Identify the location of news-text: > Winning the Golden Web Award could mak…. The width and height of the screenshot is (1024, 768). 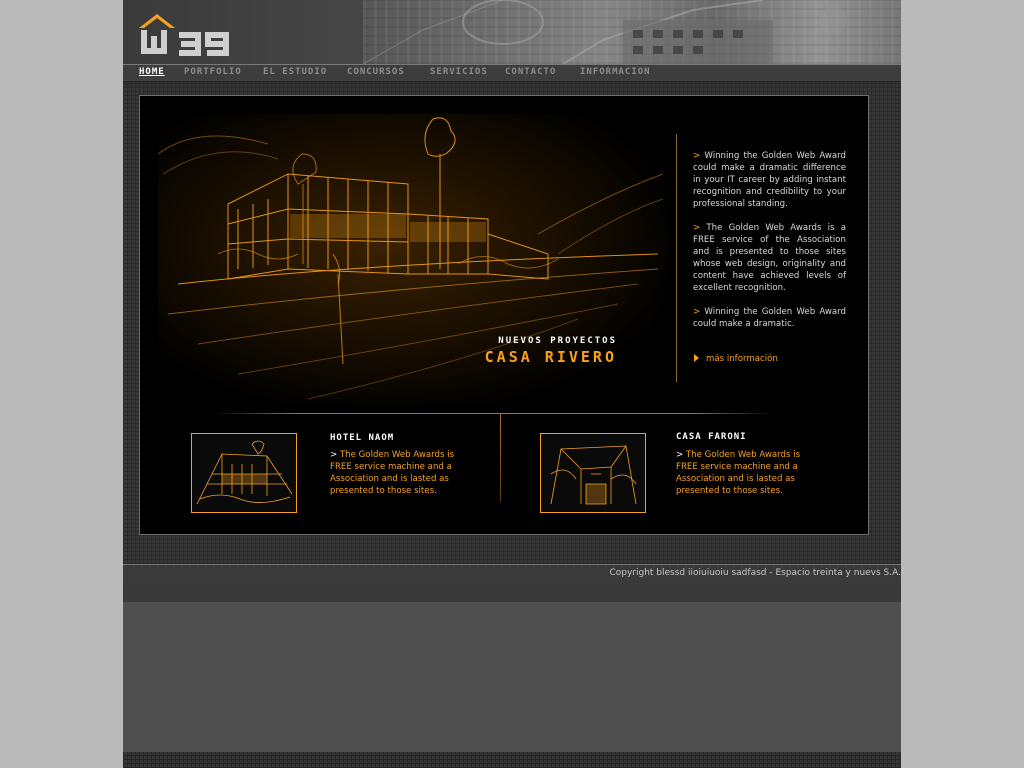
(769, 246).